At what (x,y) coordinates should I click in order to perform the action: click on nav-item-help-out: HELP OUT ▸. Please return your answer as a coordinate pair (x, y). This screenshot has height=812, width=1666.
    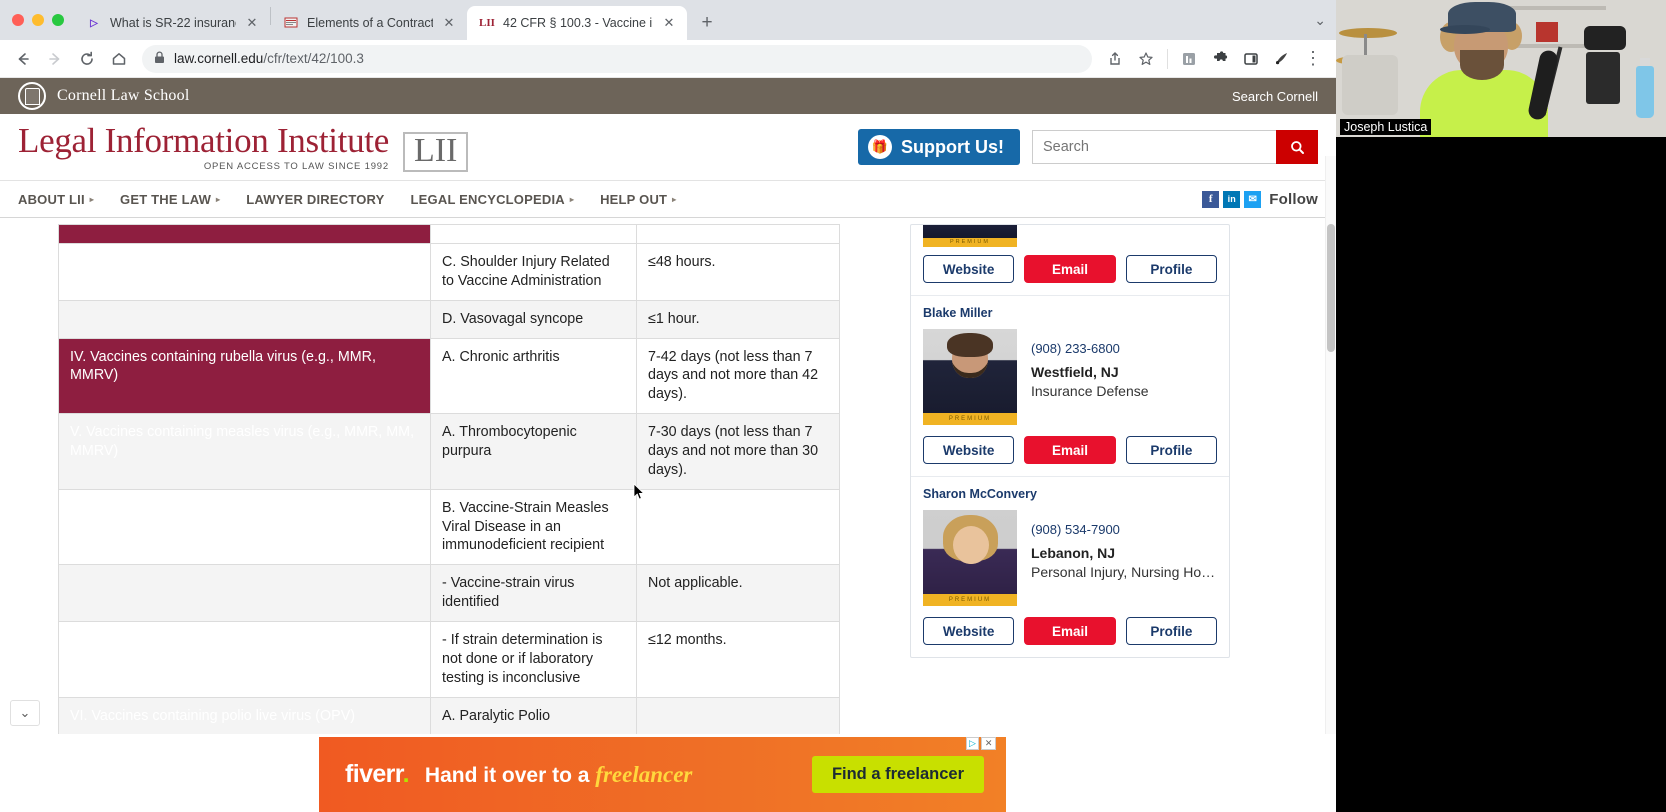
    Looking at the image, I should click on (638, 199).